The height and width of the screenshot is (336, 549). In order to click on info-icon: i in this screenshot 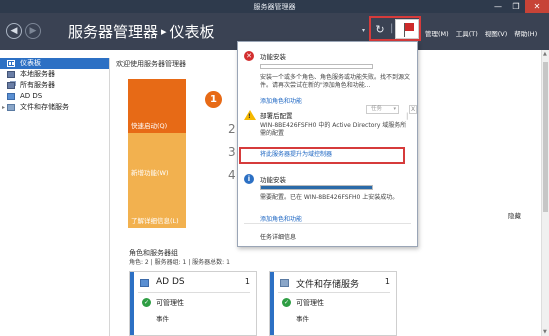, I will do `click(249, 179)`.